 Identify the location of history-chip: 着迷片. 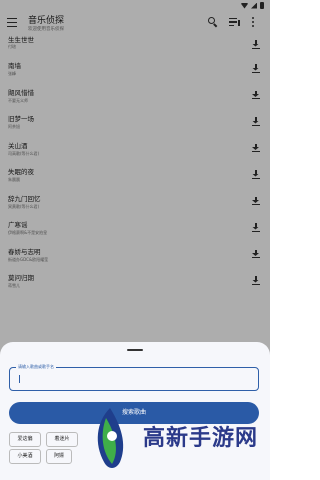
(62, 439).